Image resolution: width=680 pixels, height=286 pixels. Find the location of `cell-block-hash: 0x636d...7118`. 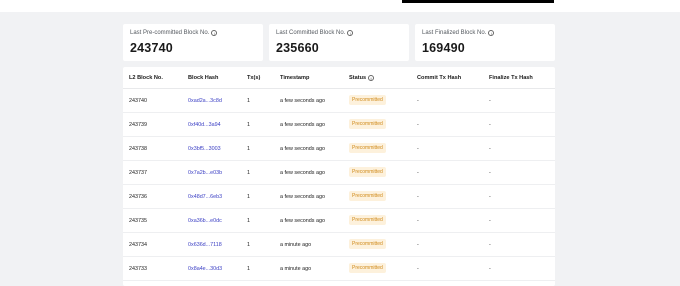

cell-block-hash: 0x636d...7118 is located at coordinates (205, 245).